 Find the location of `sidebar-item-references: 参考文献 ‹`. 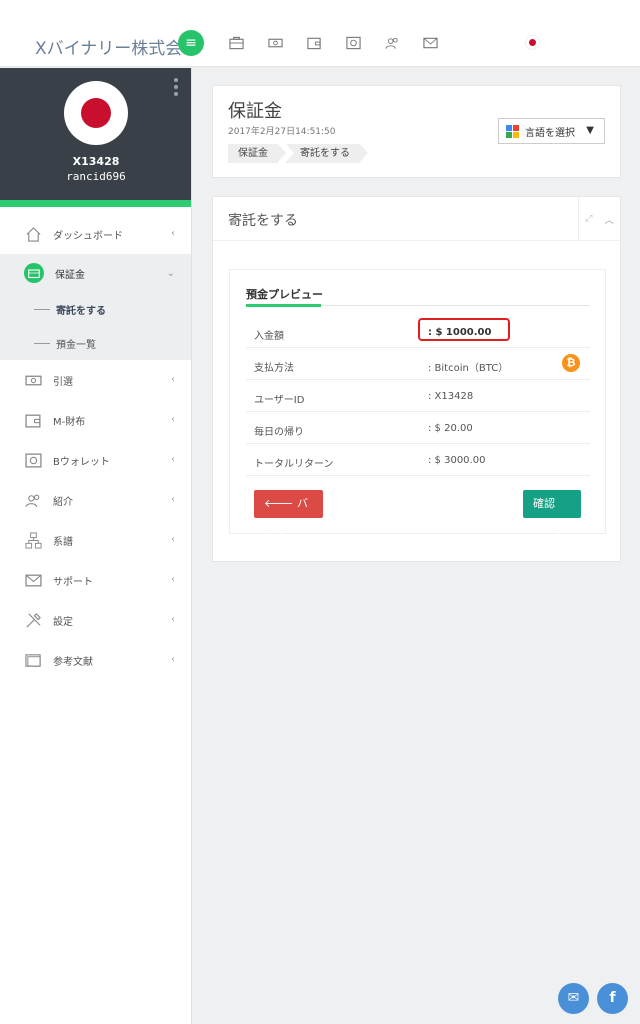

sidebar-item-references: 参考文献 ‹ is located at coordinates (95, 660).